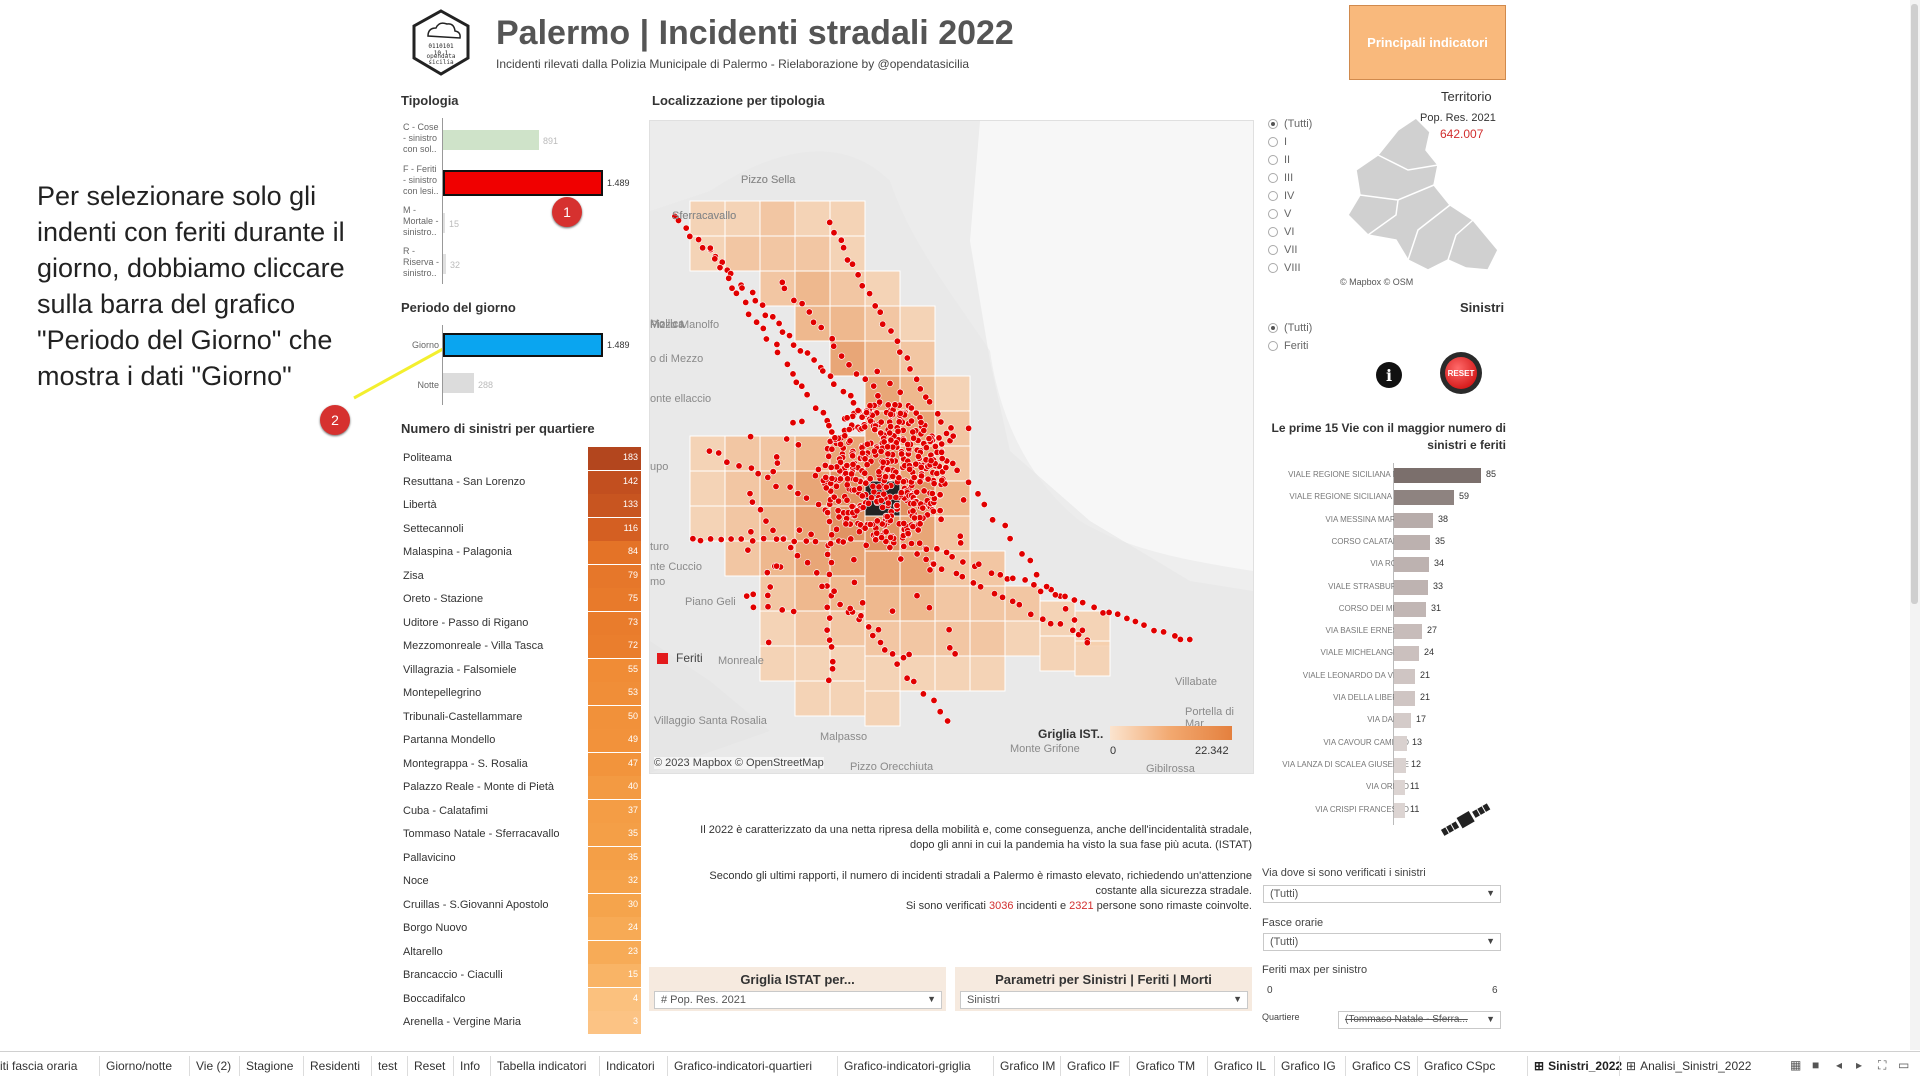 The height and width of the screenshot is (1081, 1920). What do you see at coordinates (521, 529) in the screenshot?
I see `quartiere-row: Settecannoli 116` at bounding box center [521, 529].